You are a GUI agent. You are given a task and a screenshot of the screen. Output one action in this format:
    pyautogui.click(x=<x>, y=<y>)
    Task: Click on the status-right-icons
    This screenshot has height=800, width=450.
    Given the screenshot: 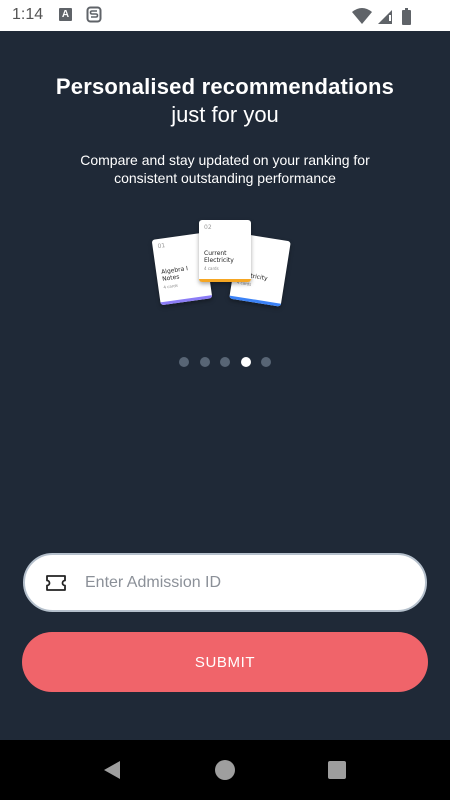 What is the action you would take?
    pyautogui.click(x=381, y=16)
    